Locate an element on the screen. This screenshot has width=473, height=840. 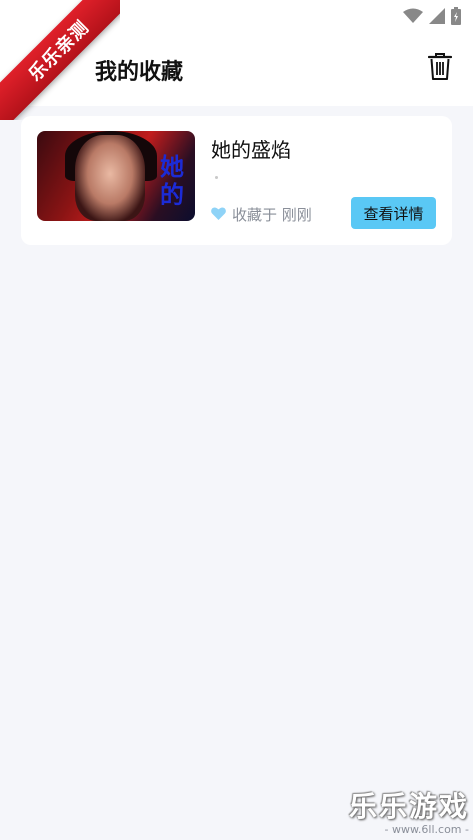
page-title: 我的收藏 is located at coordinates (139, 72).